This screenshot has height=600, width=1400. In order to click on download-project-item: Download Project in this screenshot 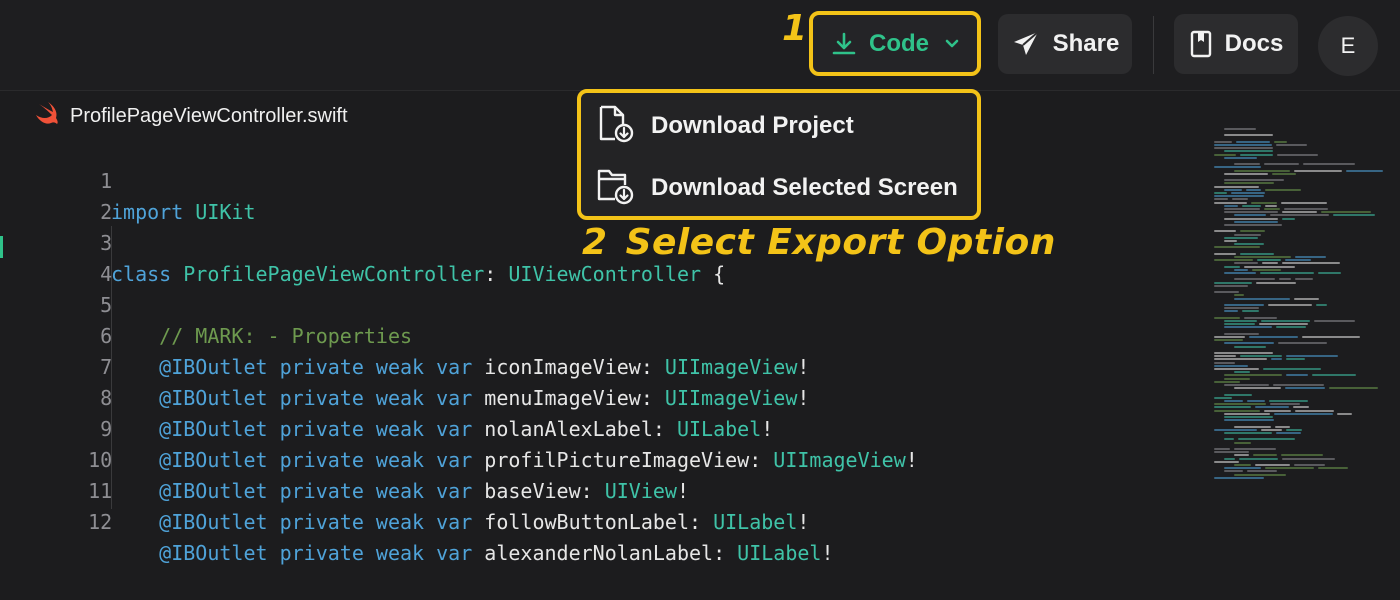, I will do `click(724, 126)`.